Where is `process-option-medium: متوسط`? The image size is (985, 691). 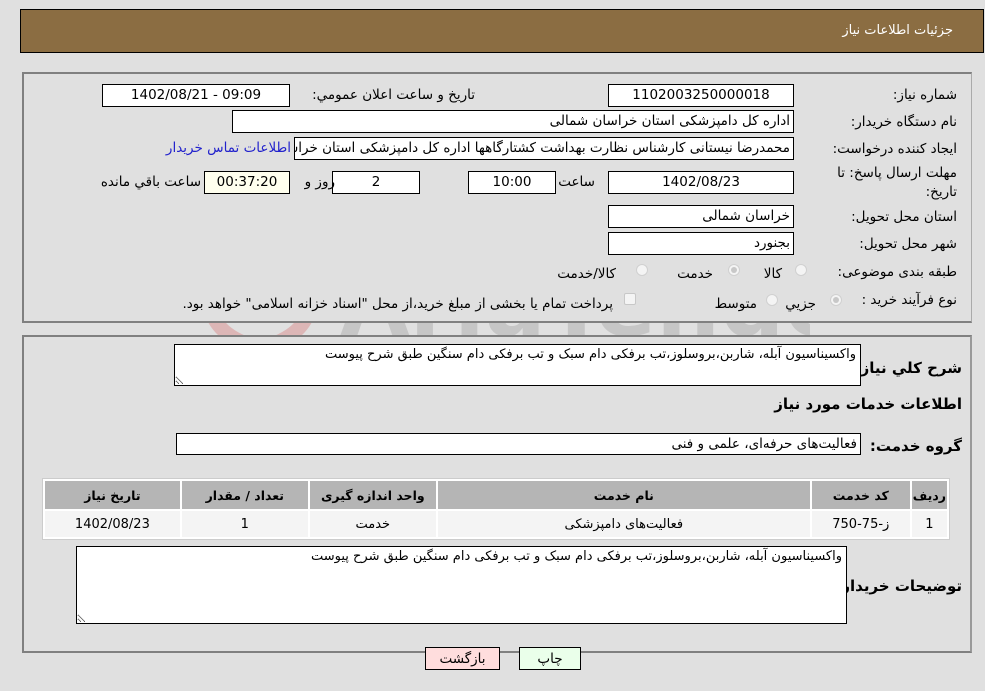 process-option-medium: متوسط is located at coordinates (735, 304).